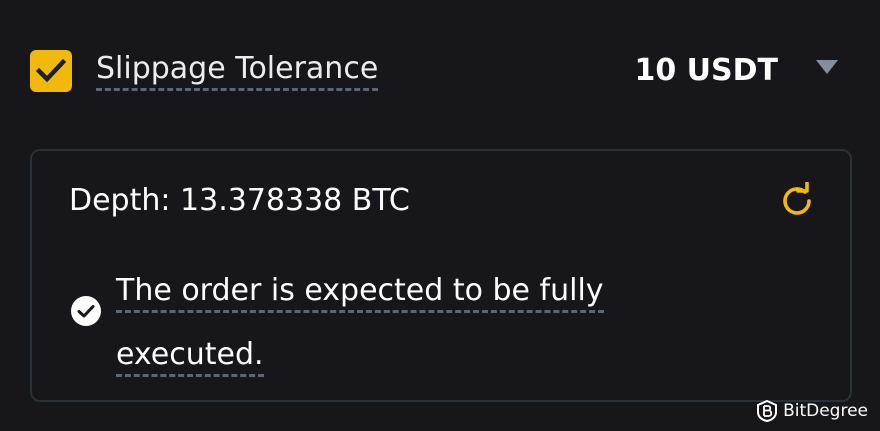 The image size is (880, 431). What do you see at coordinates (239, 200) in the screenshot?
I see `depth-value: Depth: 13.378338 BTC` at bounding box center [239, 200].